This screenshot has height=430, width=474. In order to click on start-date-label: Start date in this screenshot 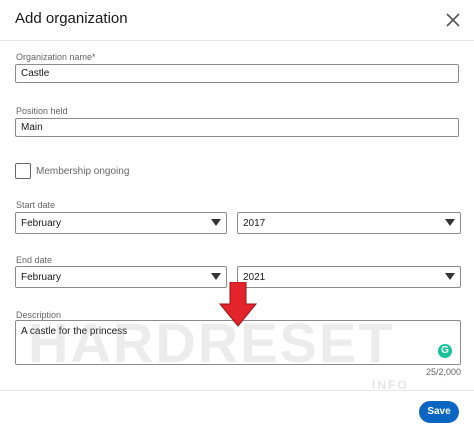, I will do `click(36, 205)`.